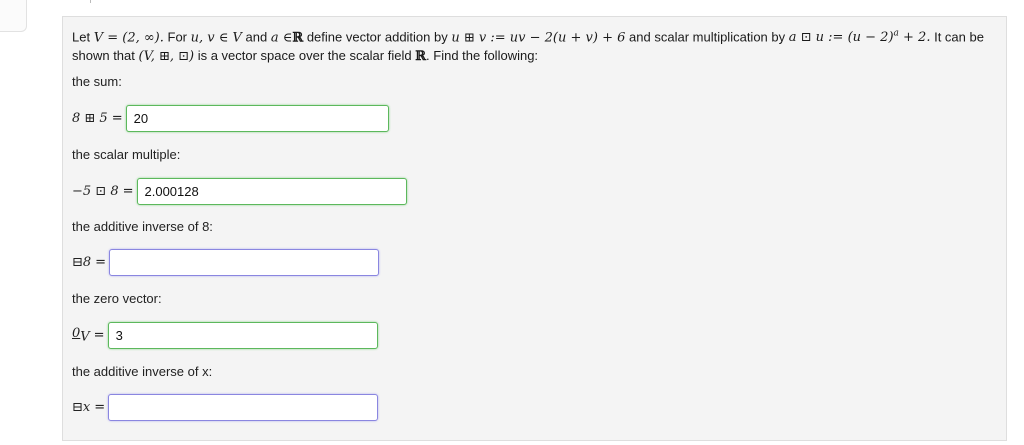 This screenshot has height=445, width=1024. What do you see at coordinates (538, 38) in the screenshot?
I see `addition-formula: u ⊞ v := uv − 2(u + v) + 6` at bounding box center [538, 38].